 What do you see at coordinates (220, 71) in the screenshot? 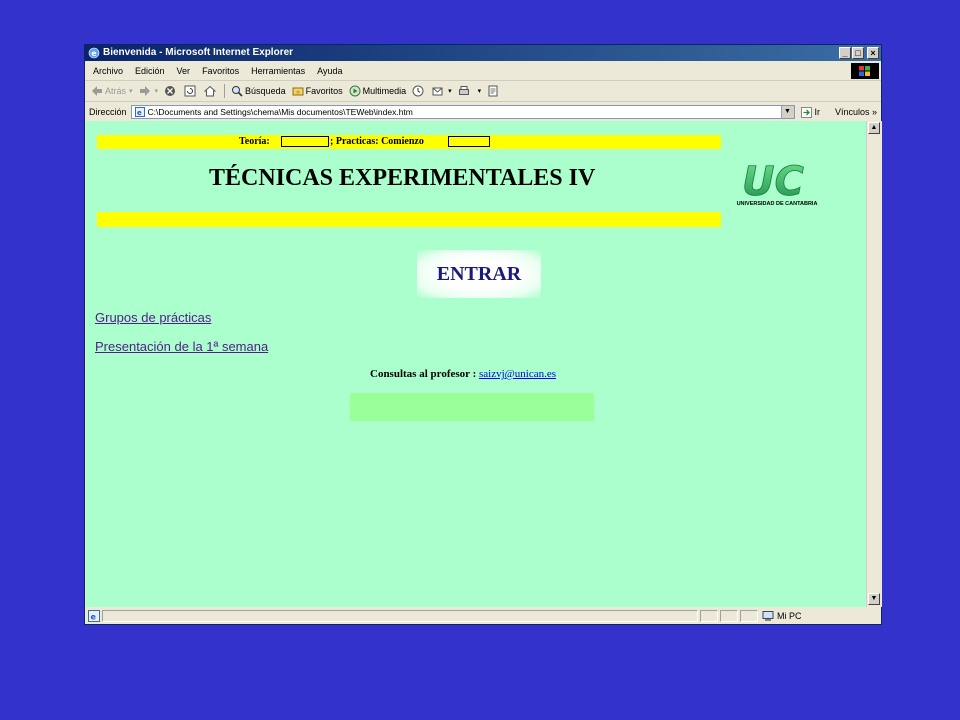
I see `menu-favoritos: Favoritos` at bounding box center [220, 71].